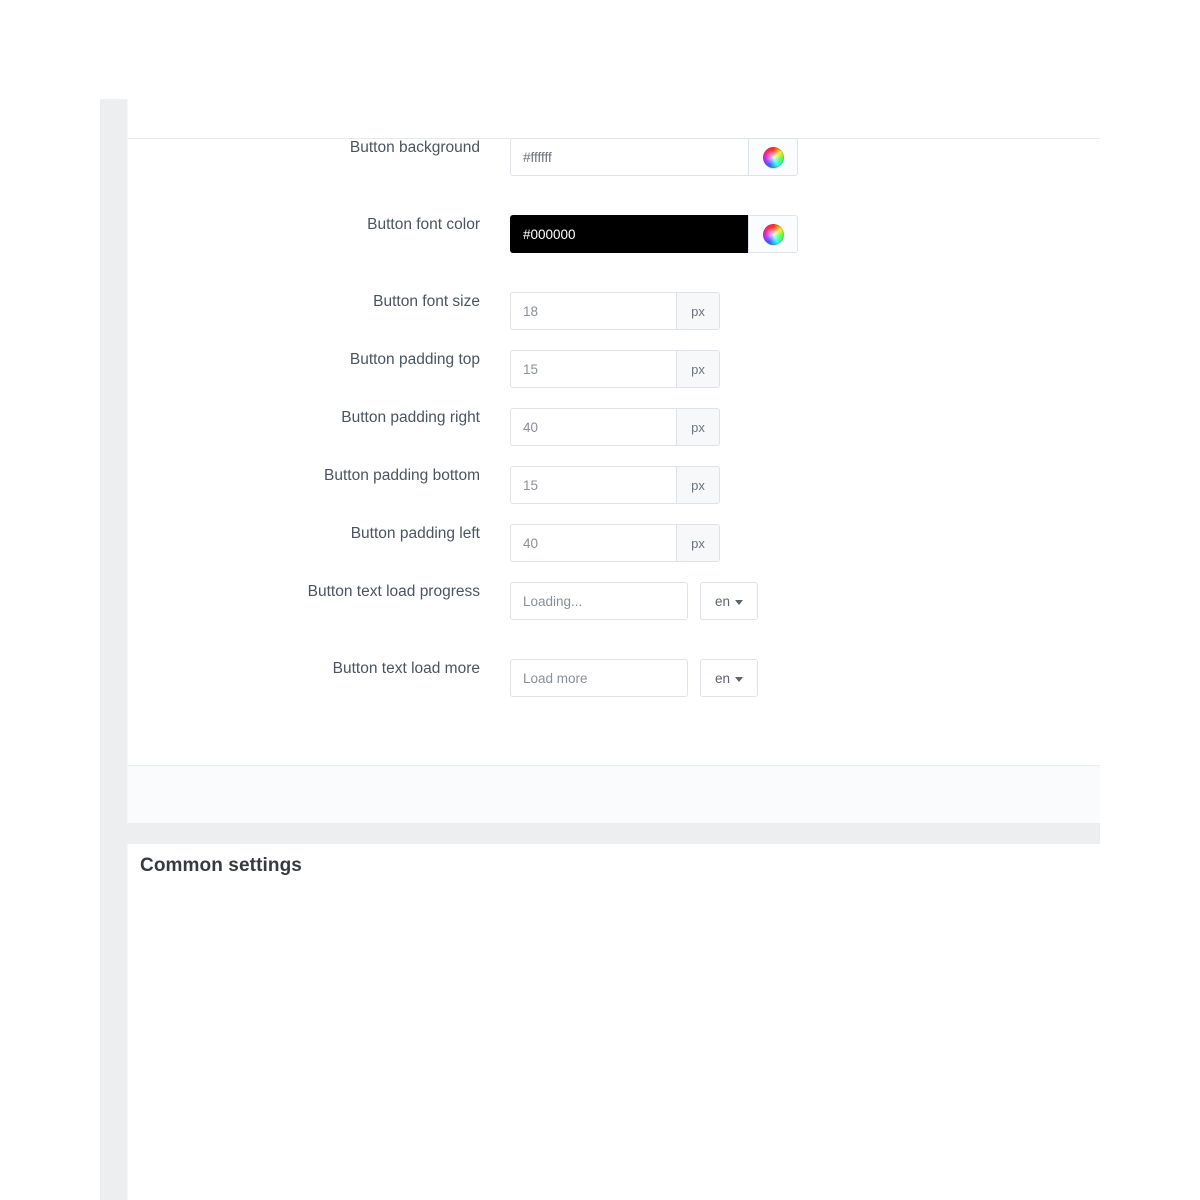 The image size is (1200, 1200). I want to click on color-input-group-button-background: #ffffff, so click(654, 157).